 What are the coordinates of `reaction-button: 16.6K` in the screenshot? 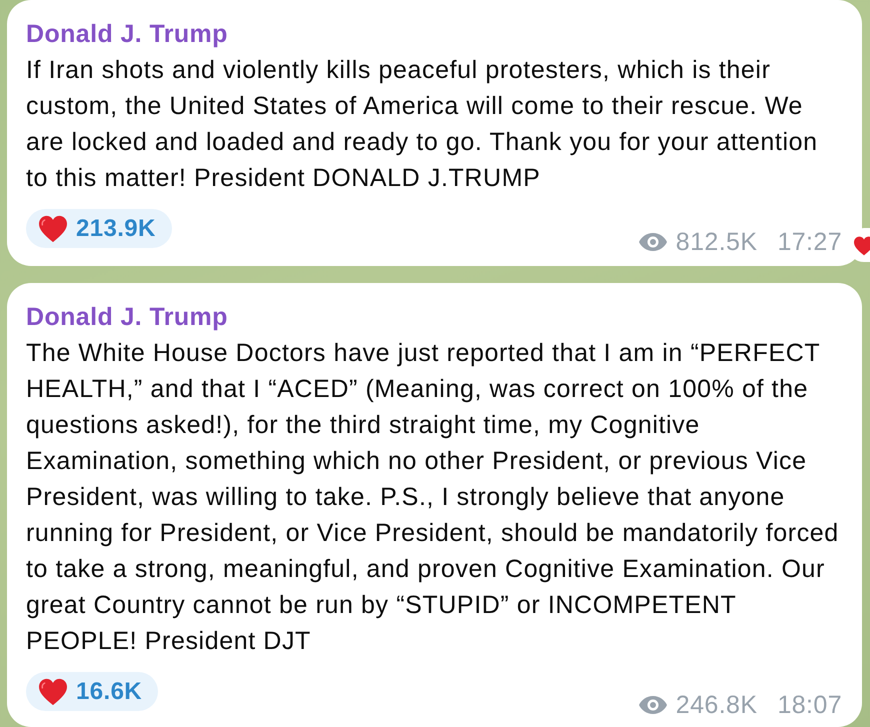 It's located at (92, 691).